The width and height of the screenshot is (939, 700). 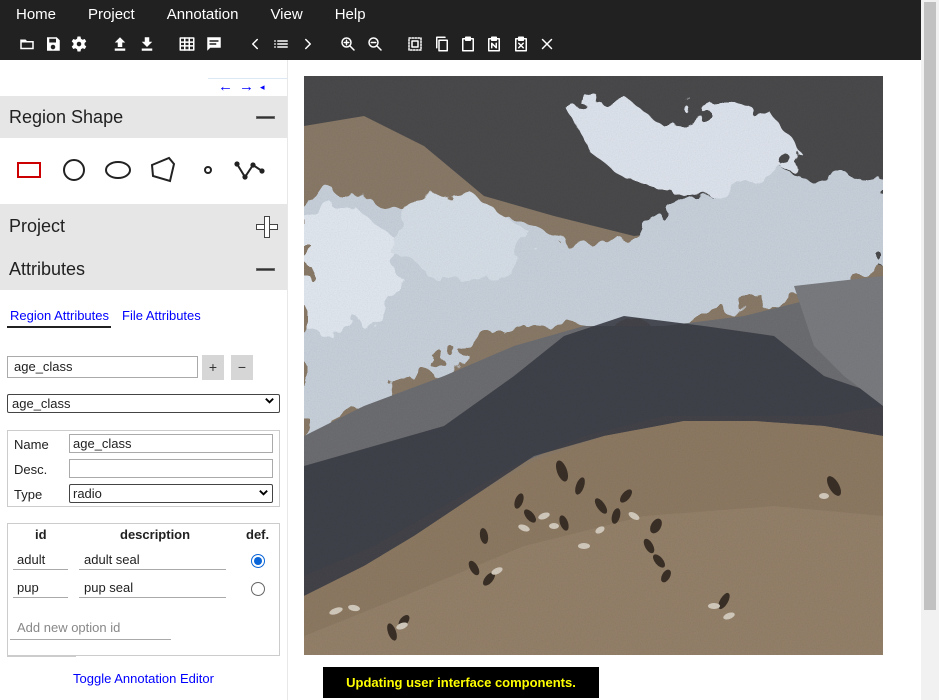 What do you see at coordinates (203, 15) in the screenshot?
I see `menu-annotation: Annotation` at bounding box center [203, 15].